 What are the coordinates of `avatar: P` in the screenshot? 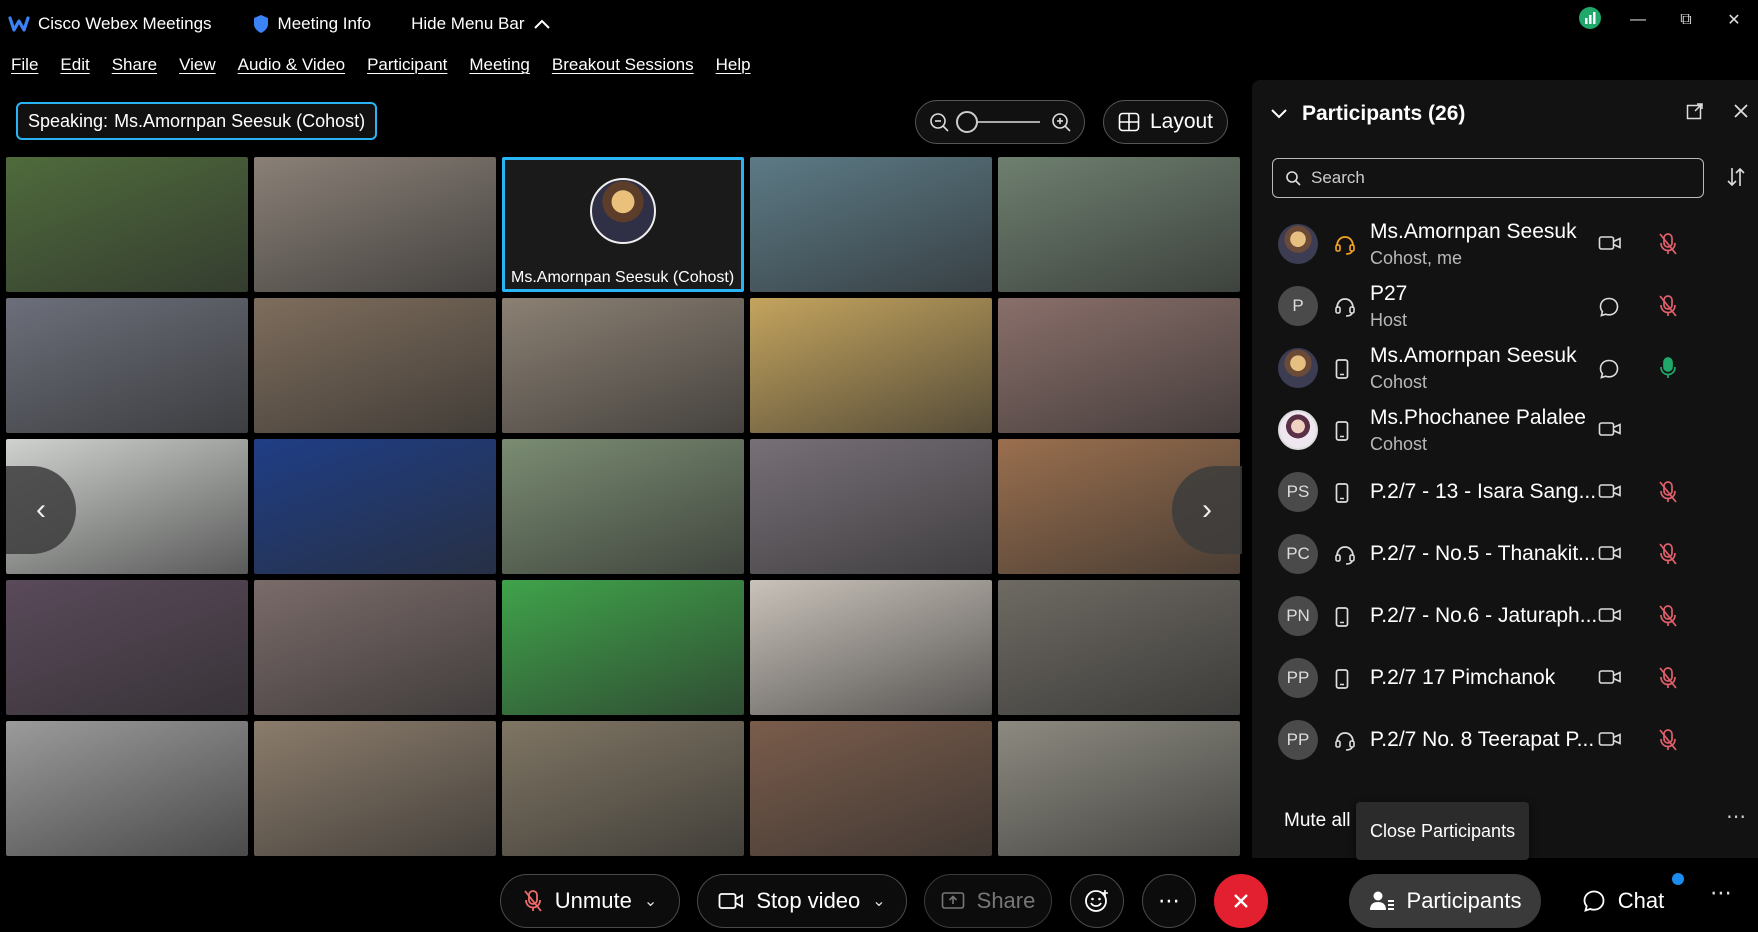 It's located at (1298, 306).